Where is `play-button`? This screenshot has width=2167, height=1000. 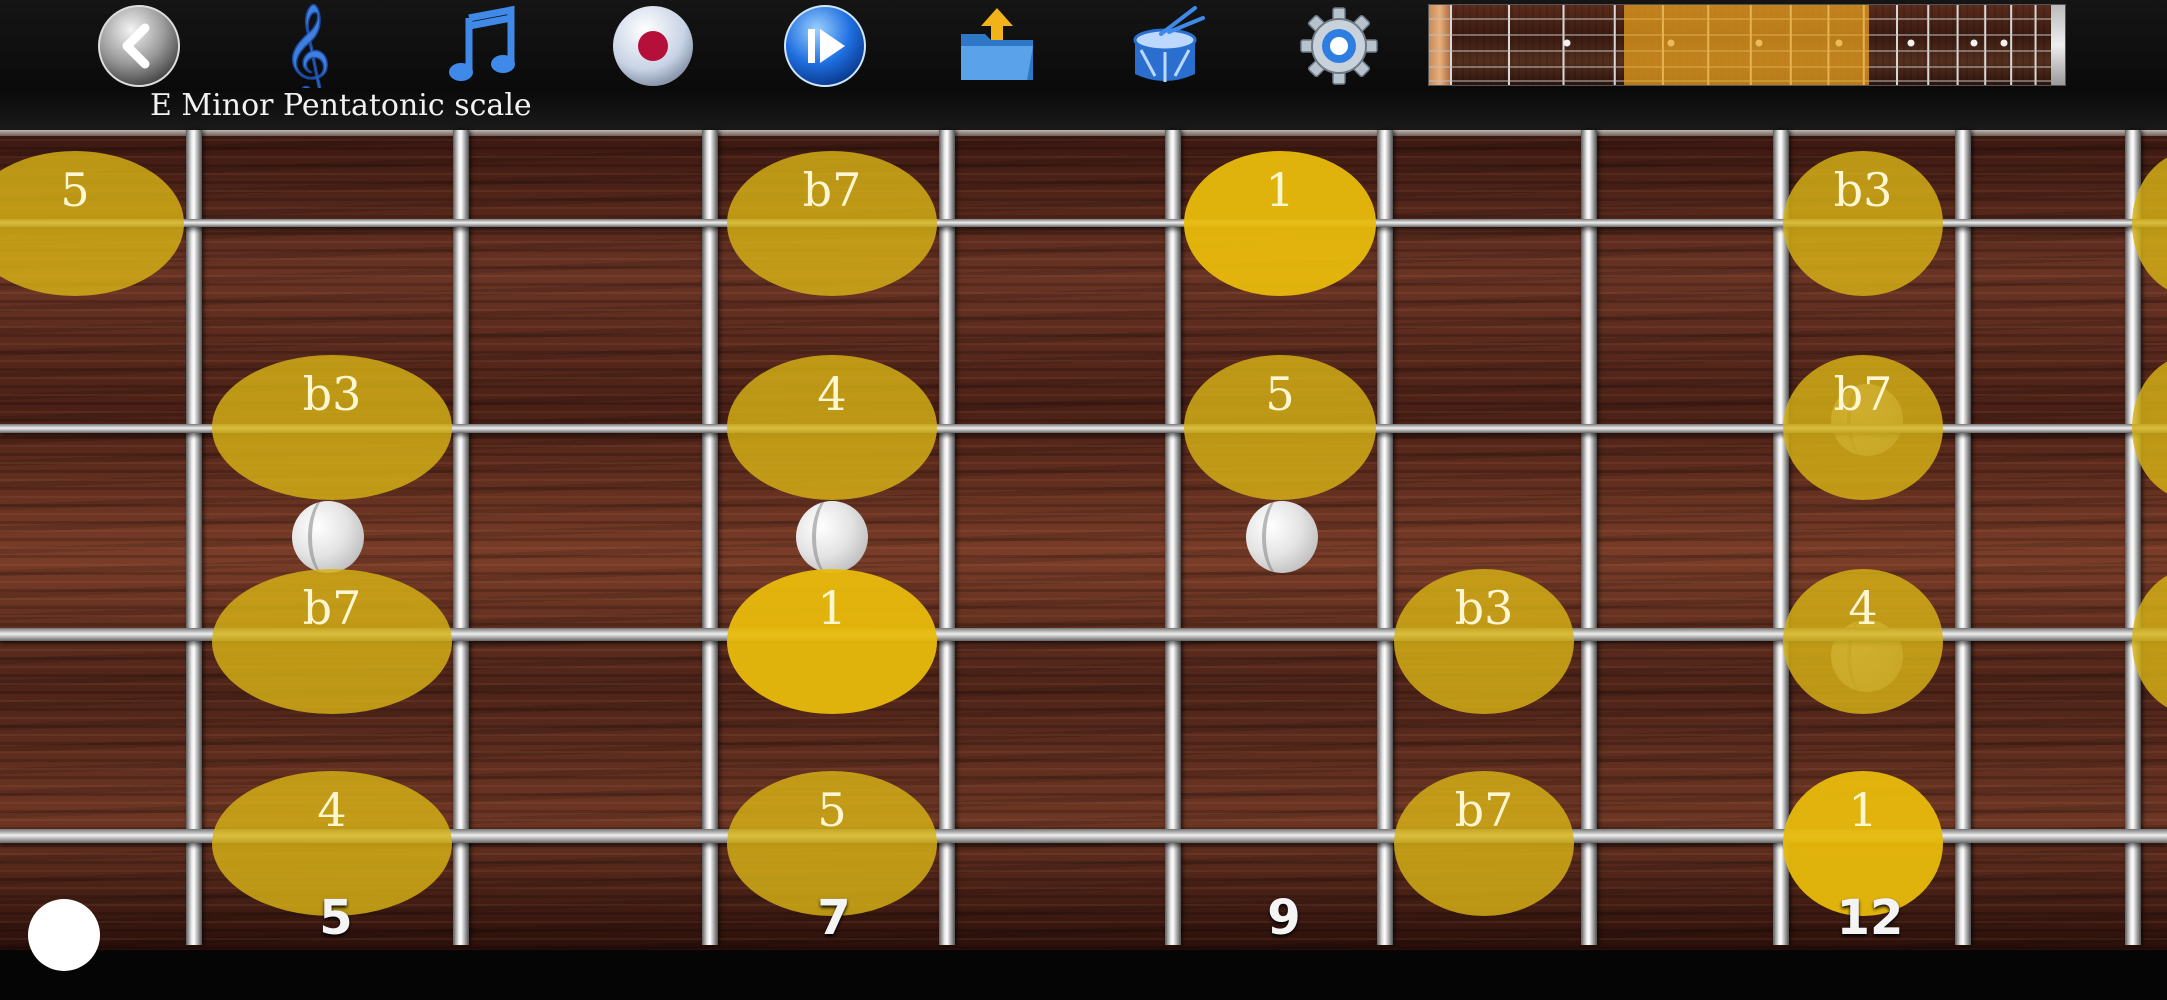
play-button is located at coordinates (825, 46).